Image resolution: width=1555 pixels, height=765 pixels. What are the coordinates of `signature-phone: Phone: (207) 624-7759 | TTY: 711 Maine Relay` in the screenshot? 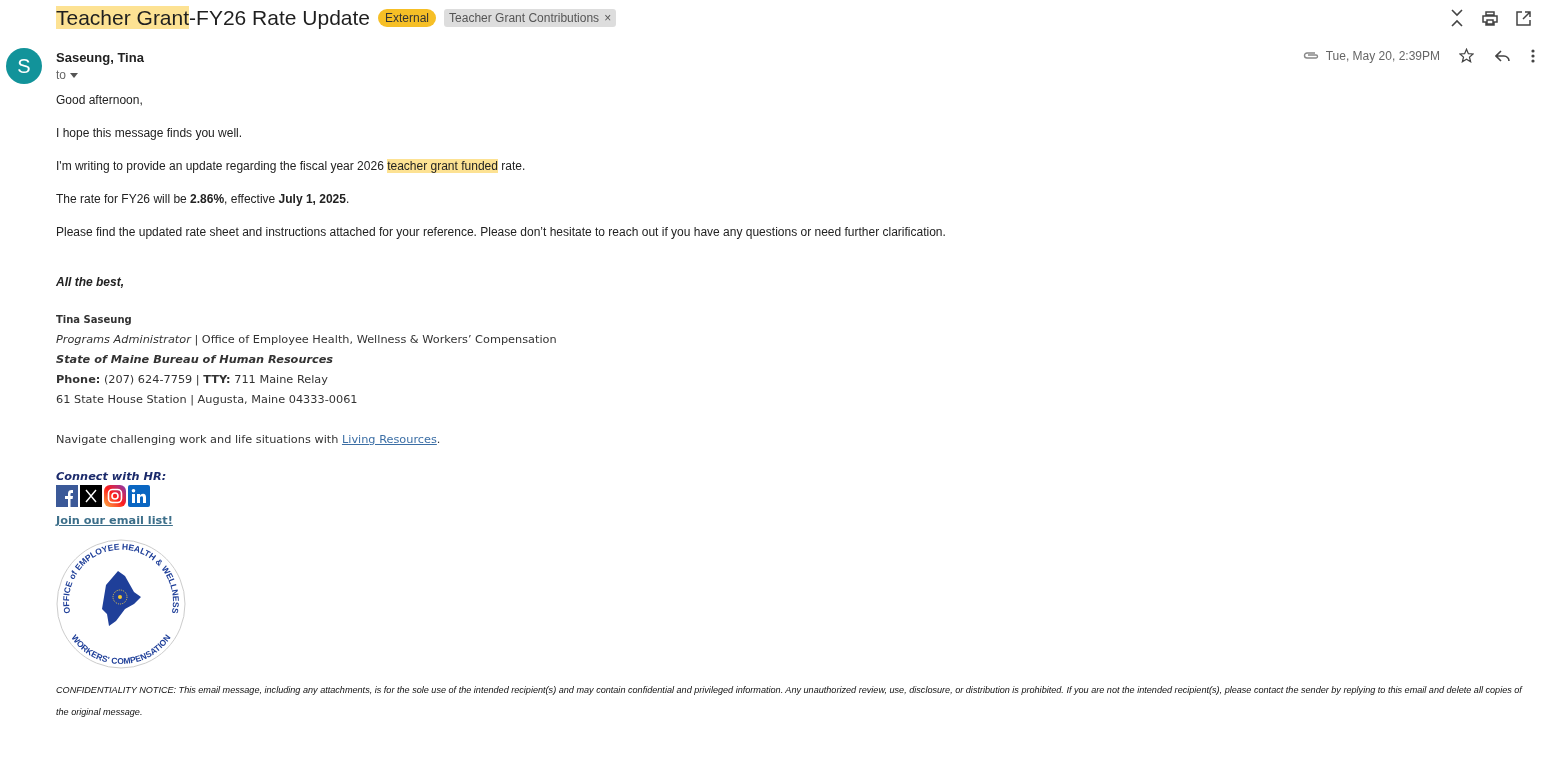 It's located at (192, 380).